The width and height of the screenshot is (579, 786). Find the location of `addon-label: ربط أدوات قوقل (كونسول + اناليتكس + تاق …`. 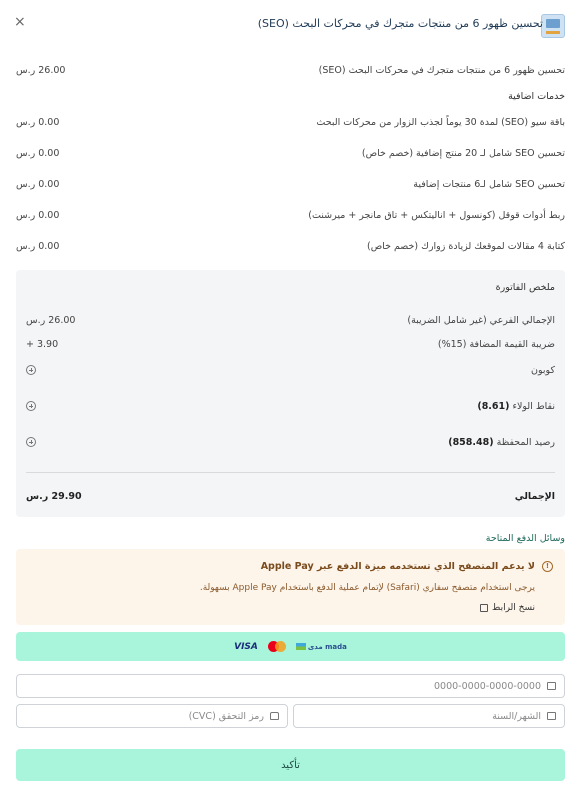

addon-label: ربط أدوات قوقل (كونسول + اناليتكس + تاق … is located at coordinates (436, 215).